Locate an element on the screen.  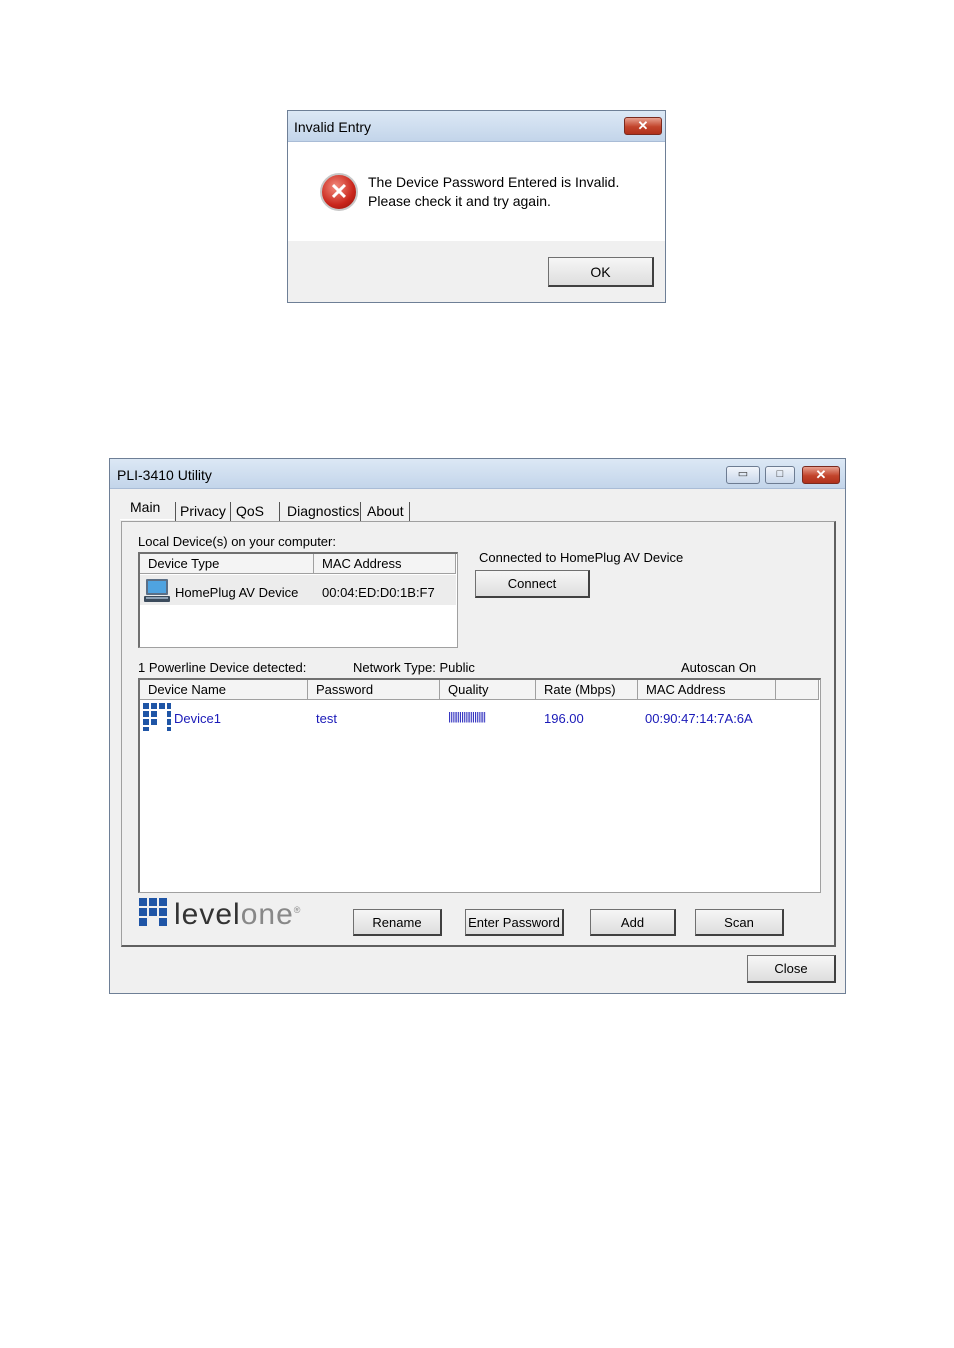
add-button: Add is located at coordinates (633, 922).